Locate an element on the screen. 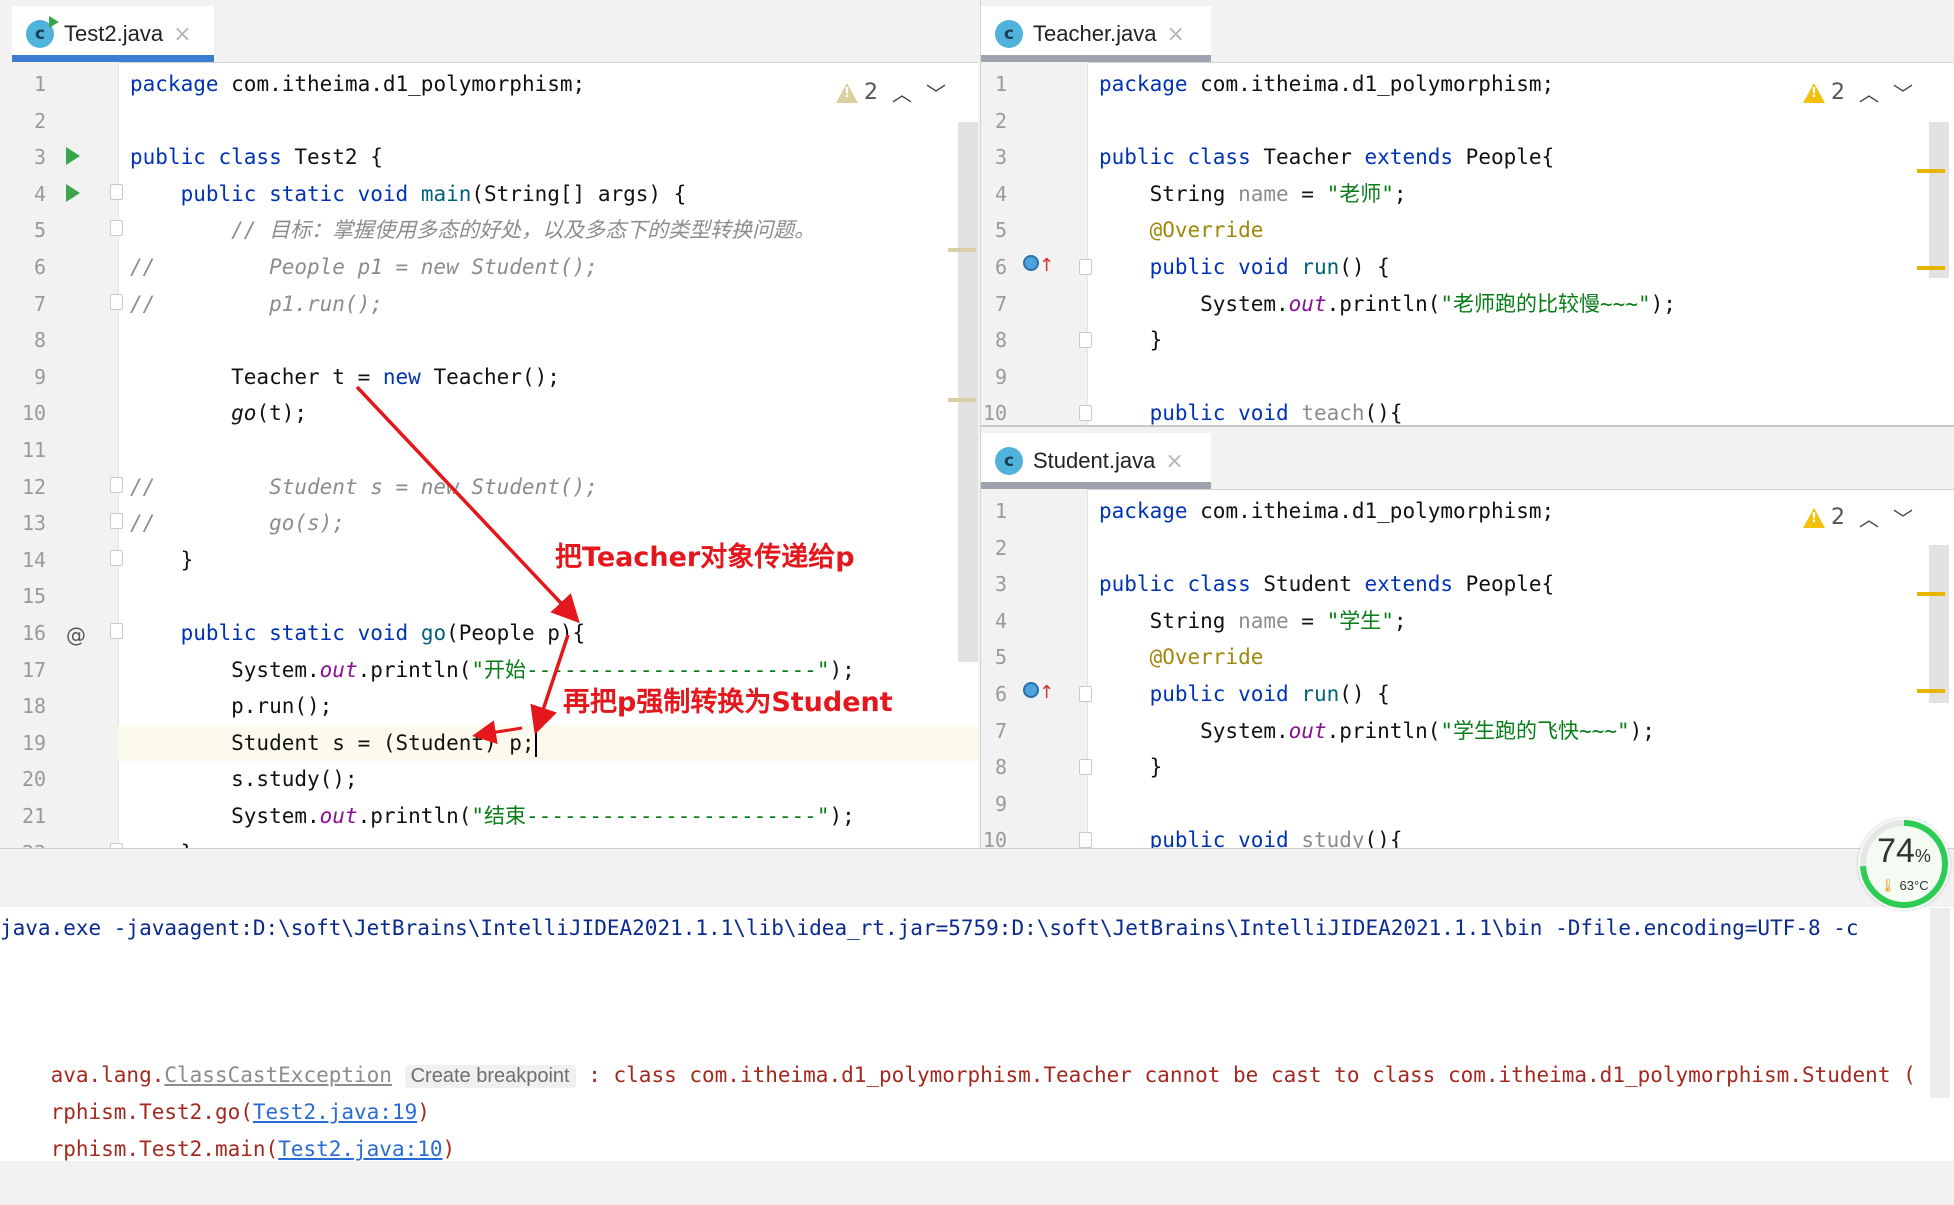 The height and width of the screenshot is (1205, 1954). code-line: public class Student extends People{ is located at coordinates (1520, 584).